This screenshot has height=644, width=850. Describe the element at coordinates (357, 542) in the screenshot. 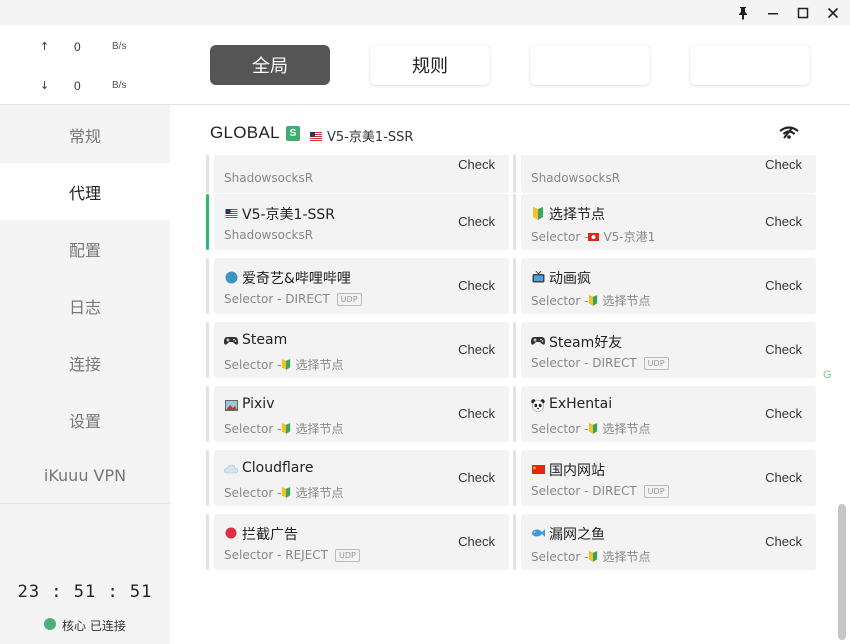

I see `proxy-card: 拦截广告 Selector - REJECT UDP Check` at that location.